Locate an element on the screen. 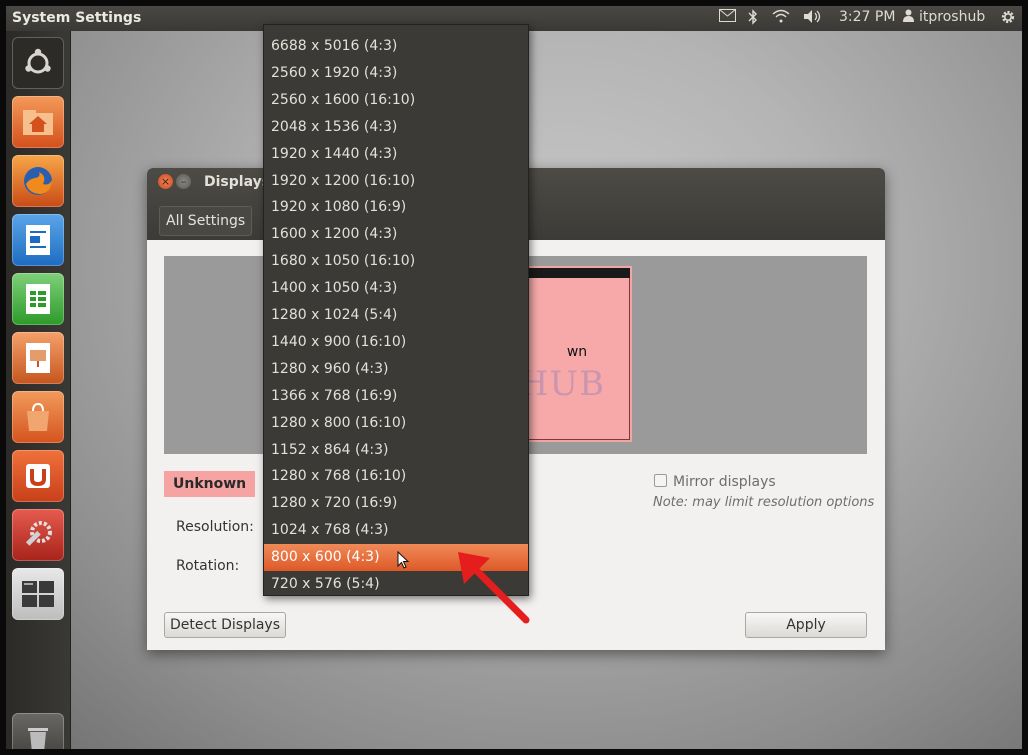 Image resolution: width=1028 pixels, height=755 pixels. ubuntu-one-button is located at coordinates (38, 476).